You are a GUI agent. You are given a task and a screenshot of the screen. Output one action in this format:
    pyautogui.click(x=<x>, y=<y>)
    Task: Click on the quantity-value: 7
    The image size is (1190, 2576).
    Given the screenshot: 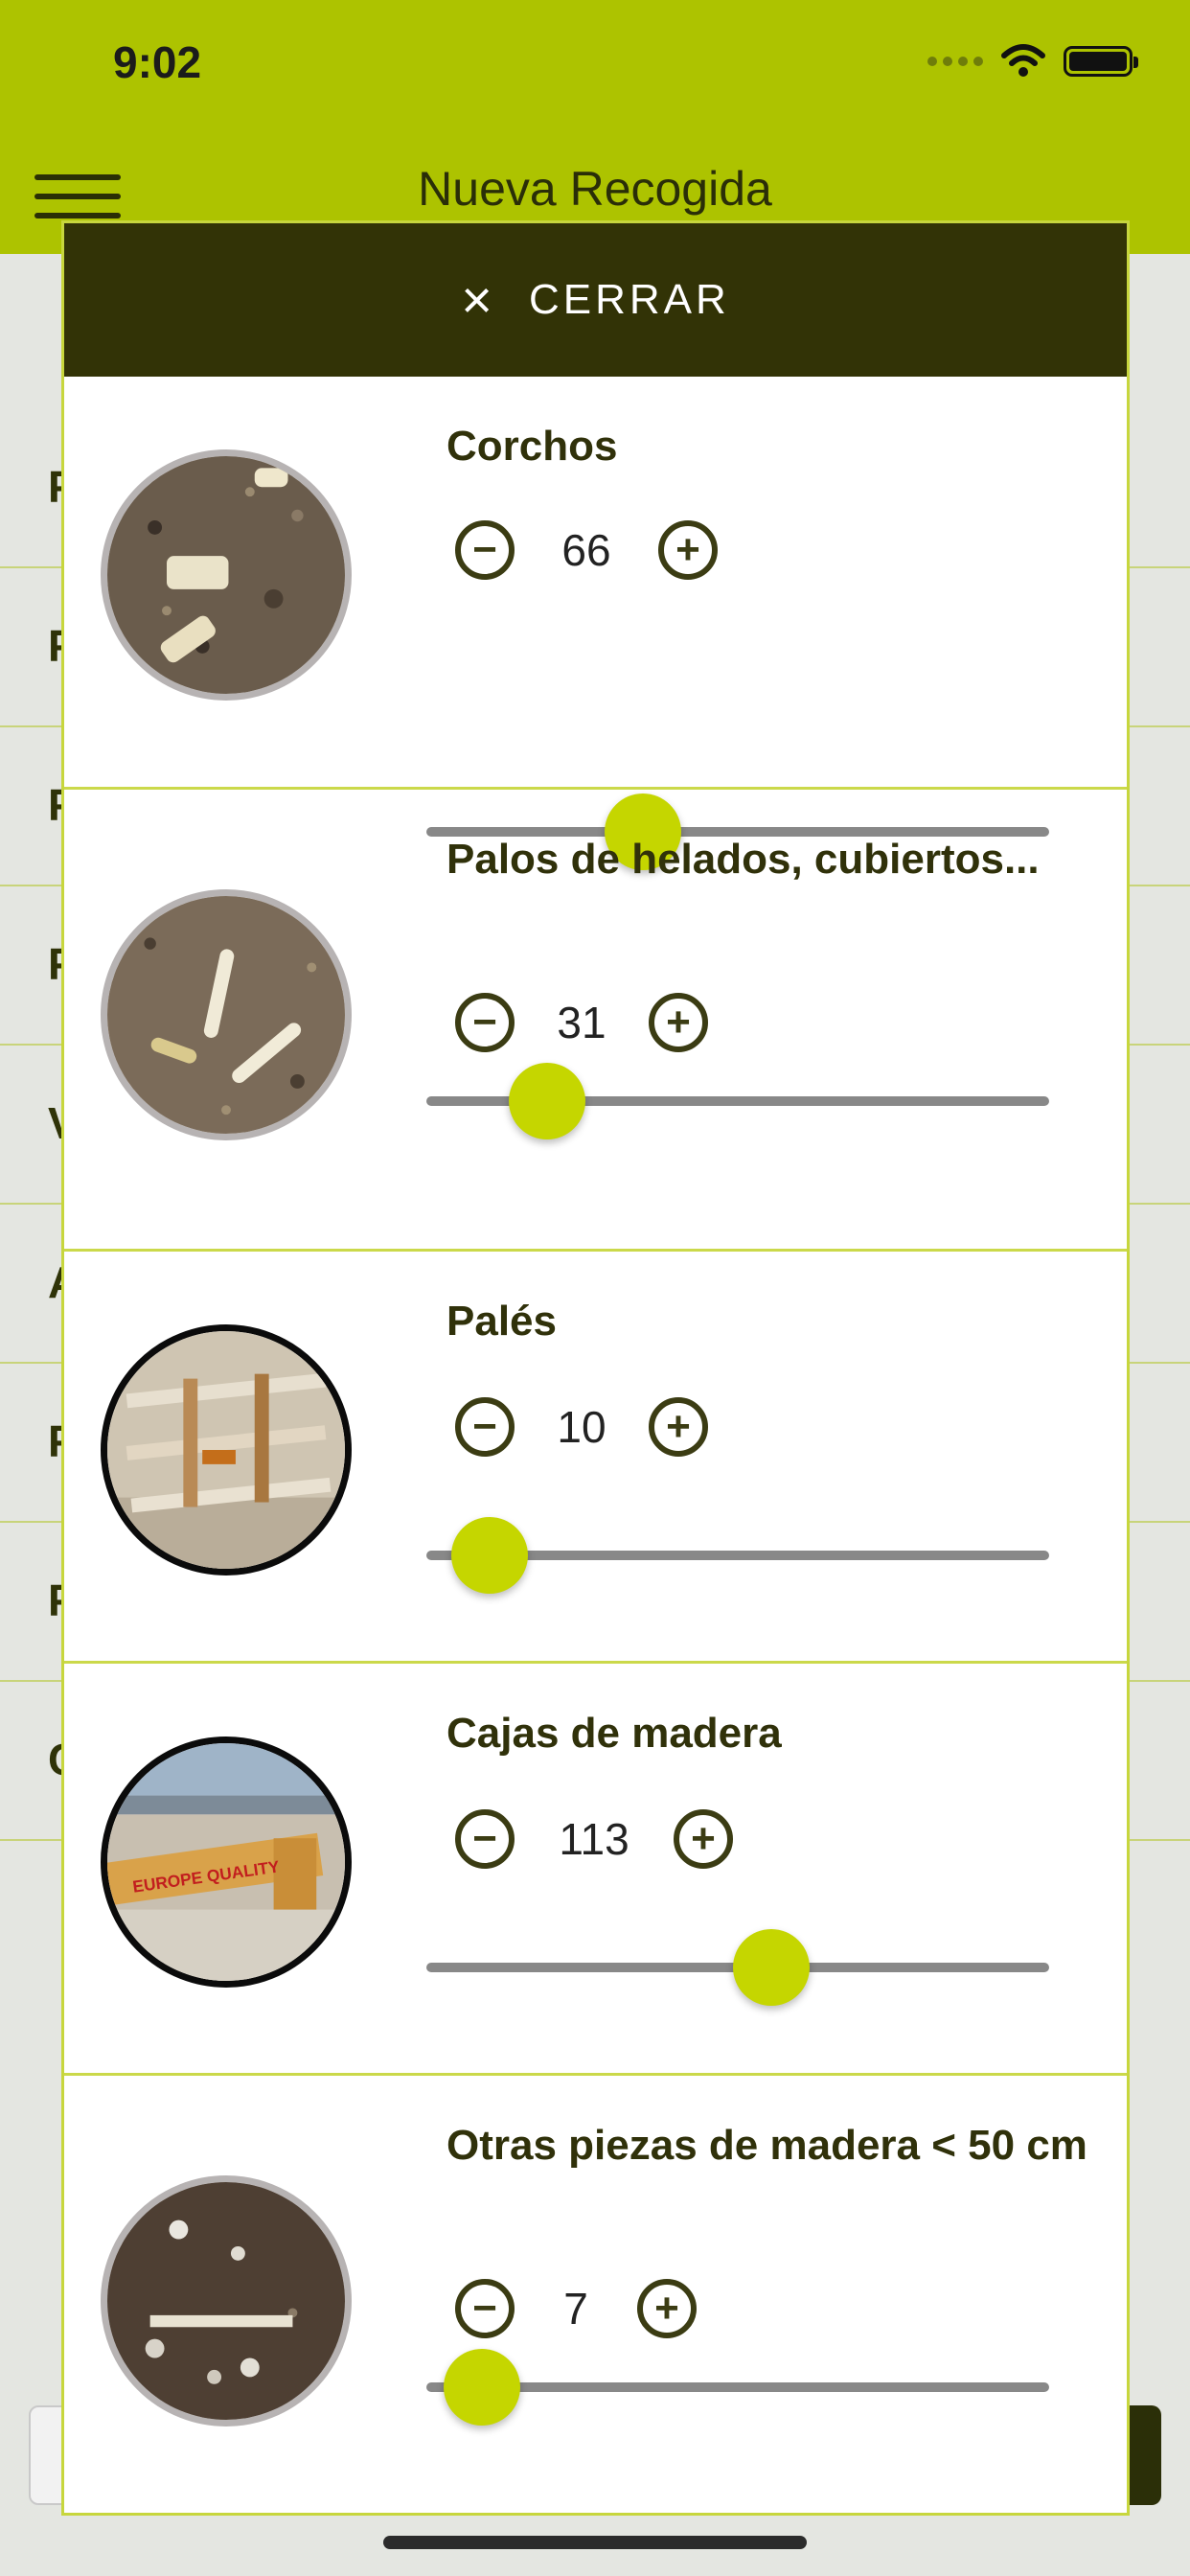 What is the action you would take?
    pyautogui.click(x=575, y=2309)
    